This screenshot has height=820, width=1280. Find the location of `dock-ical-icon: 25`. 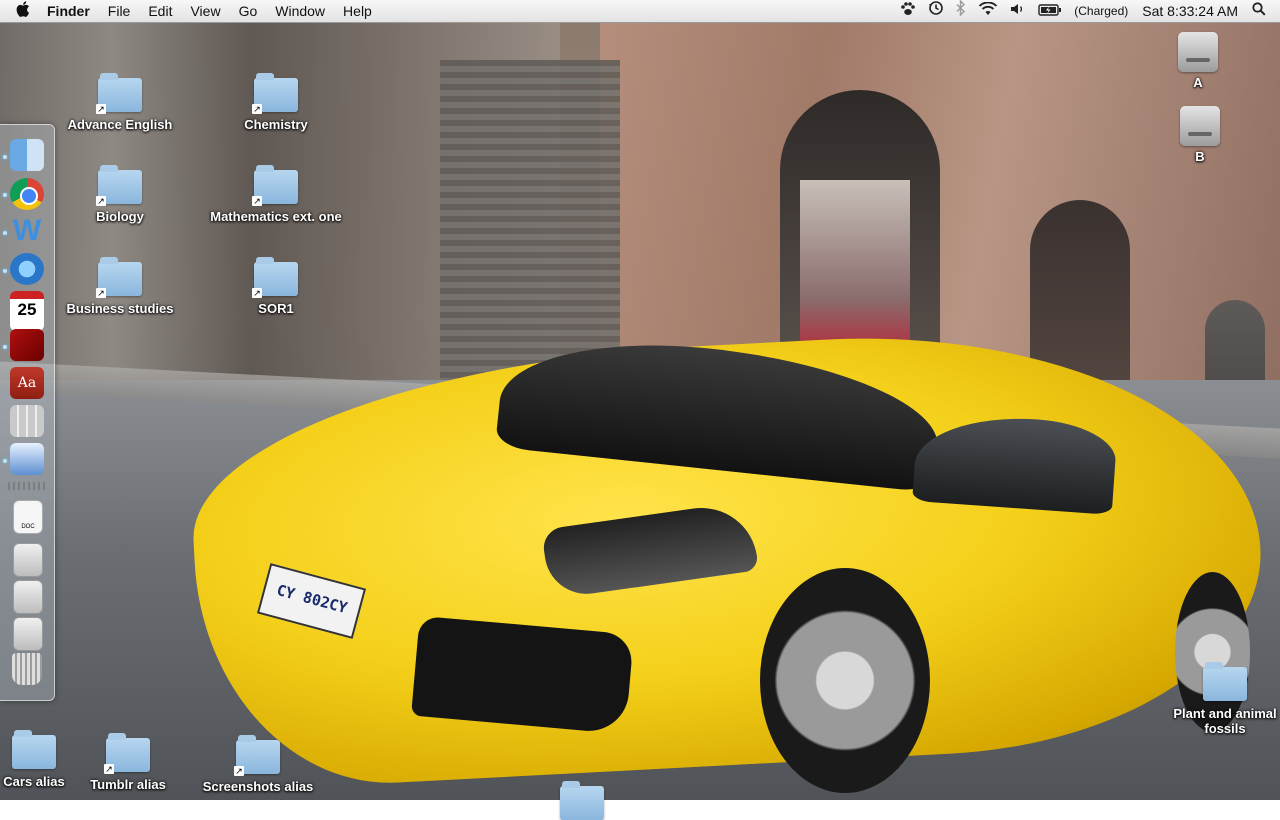

dock-ical-icon: 25 is located at coordinates (27, 311).